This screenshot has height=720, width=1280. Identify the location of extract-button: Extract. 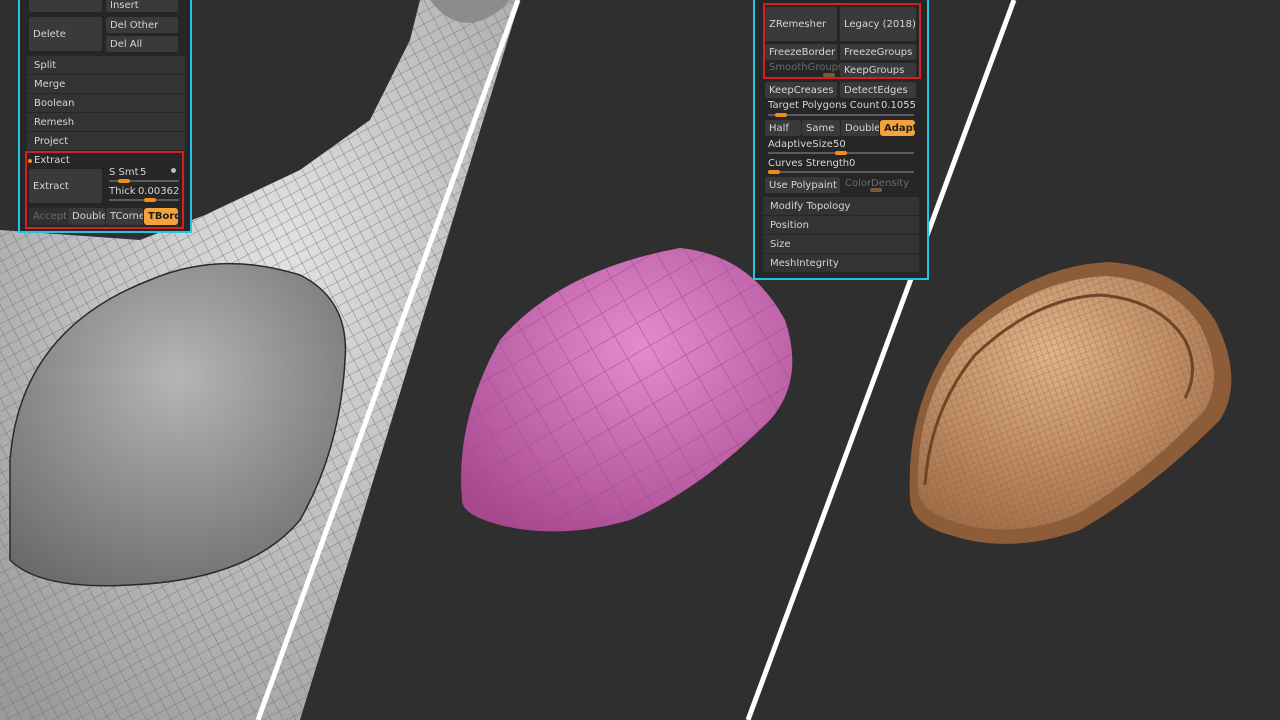
(65, 186).